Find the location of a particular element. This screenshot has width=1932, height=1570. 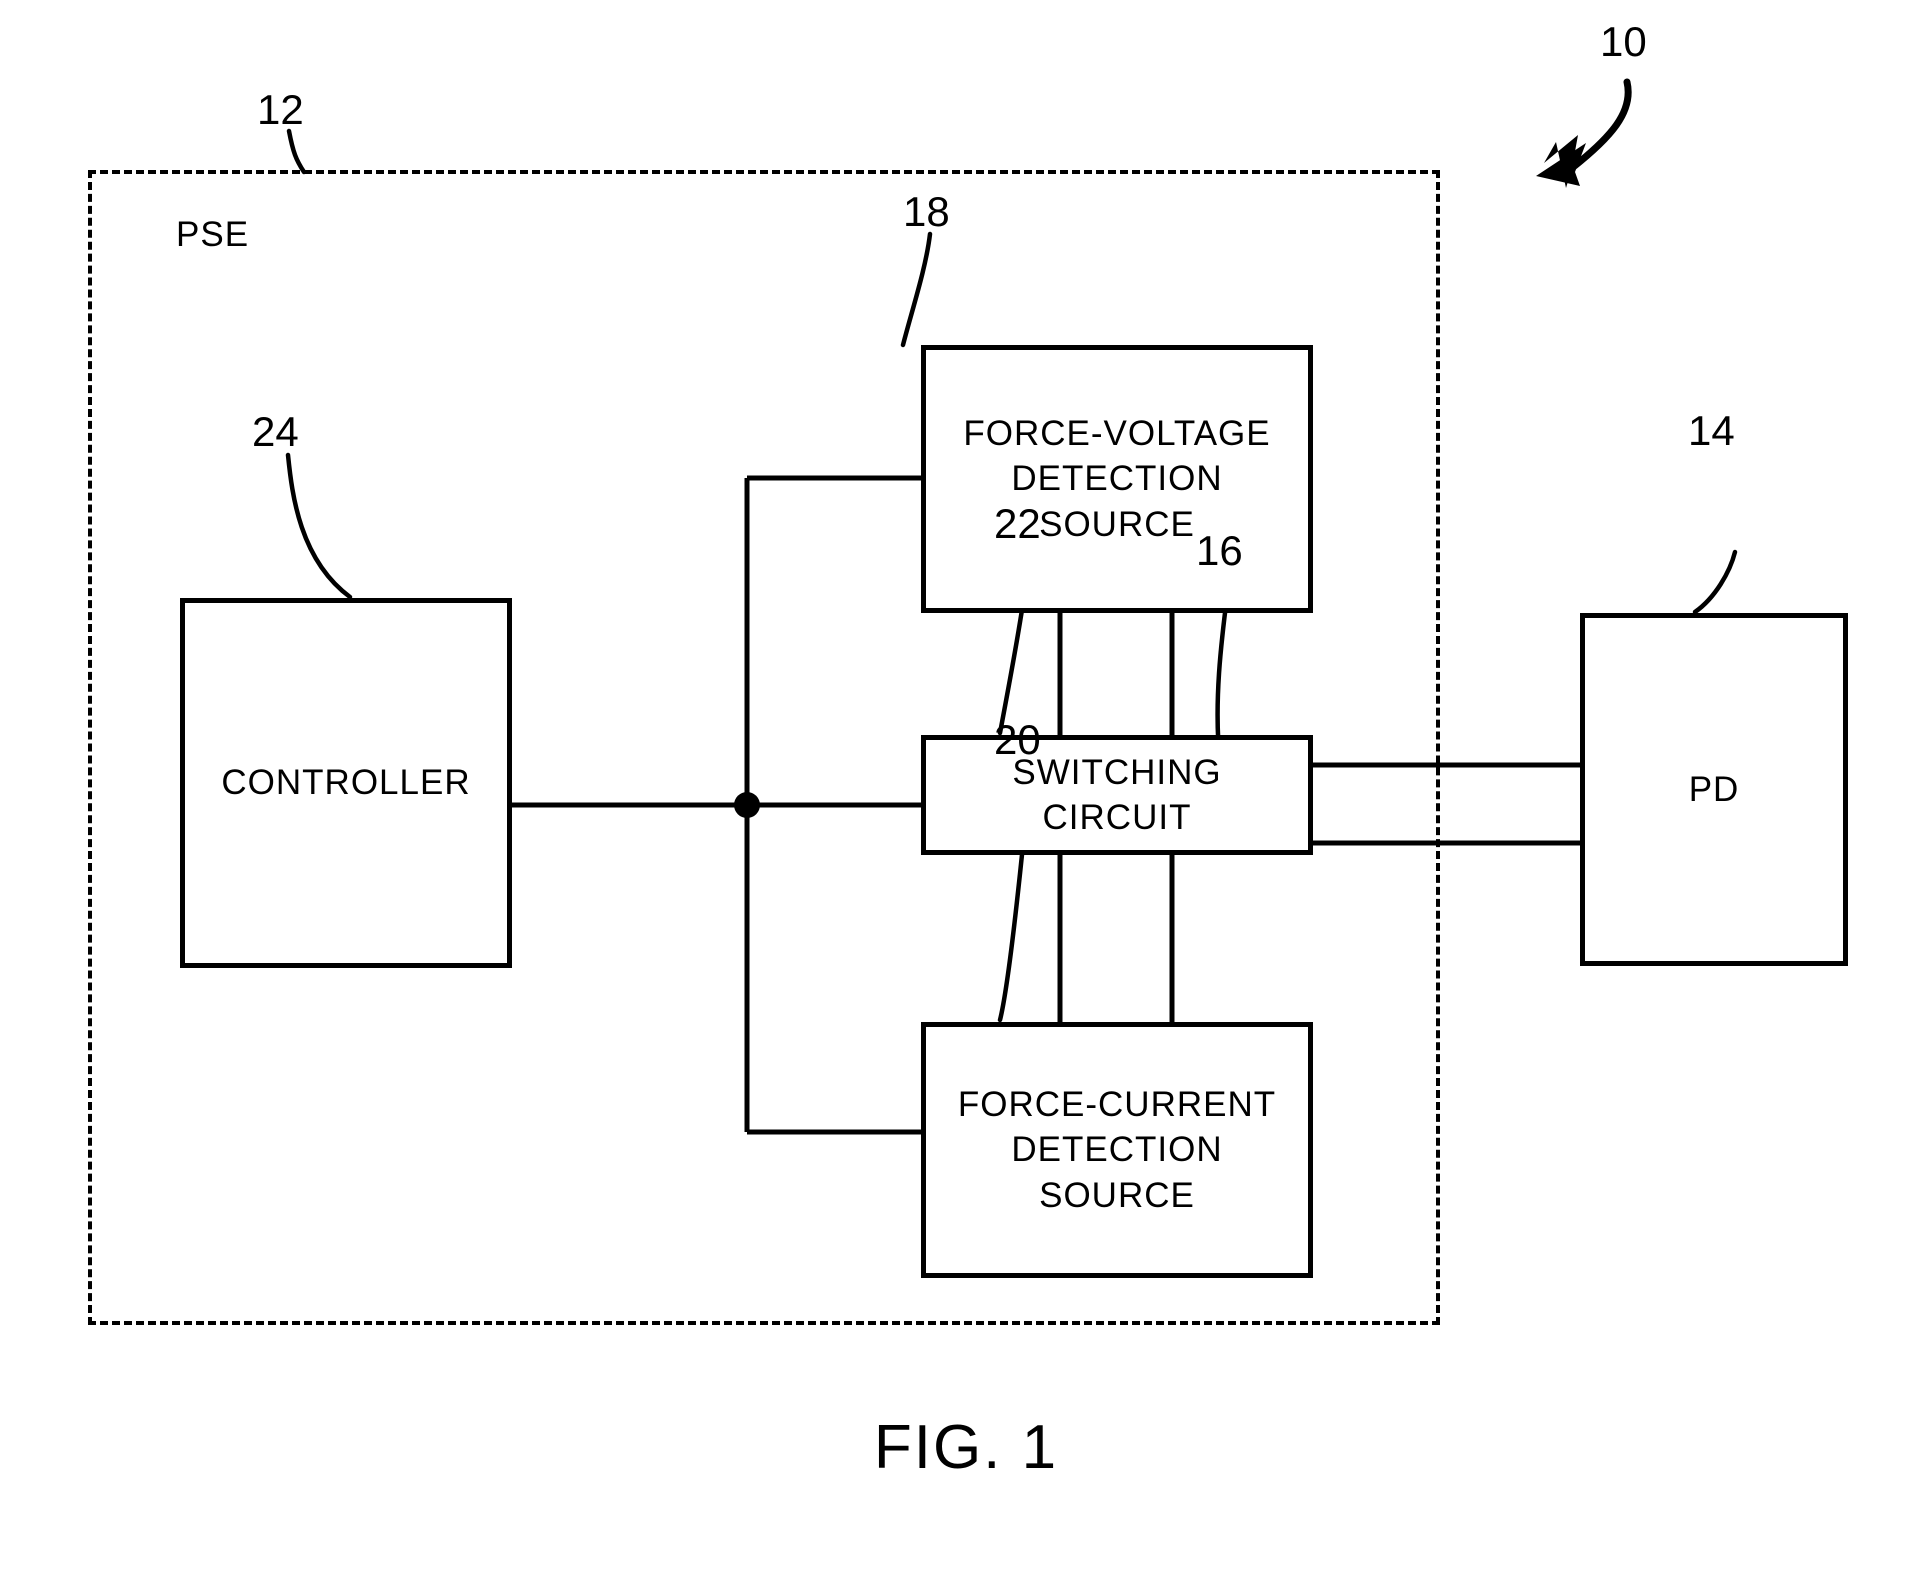

reference-numeral-16: 16 is located at coordinates (1219, 550).